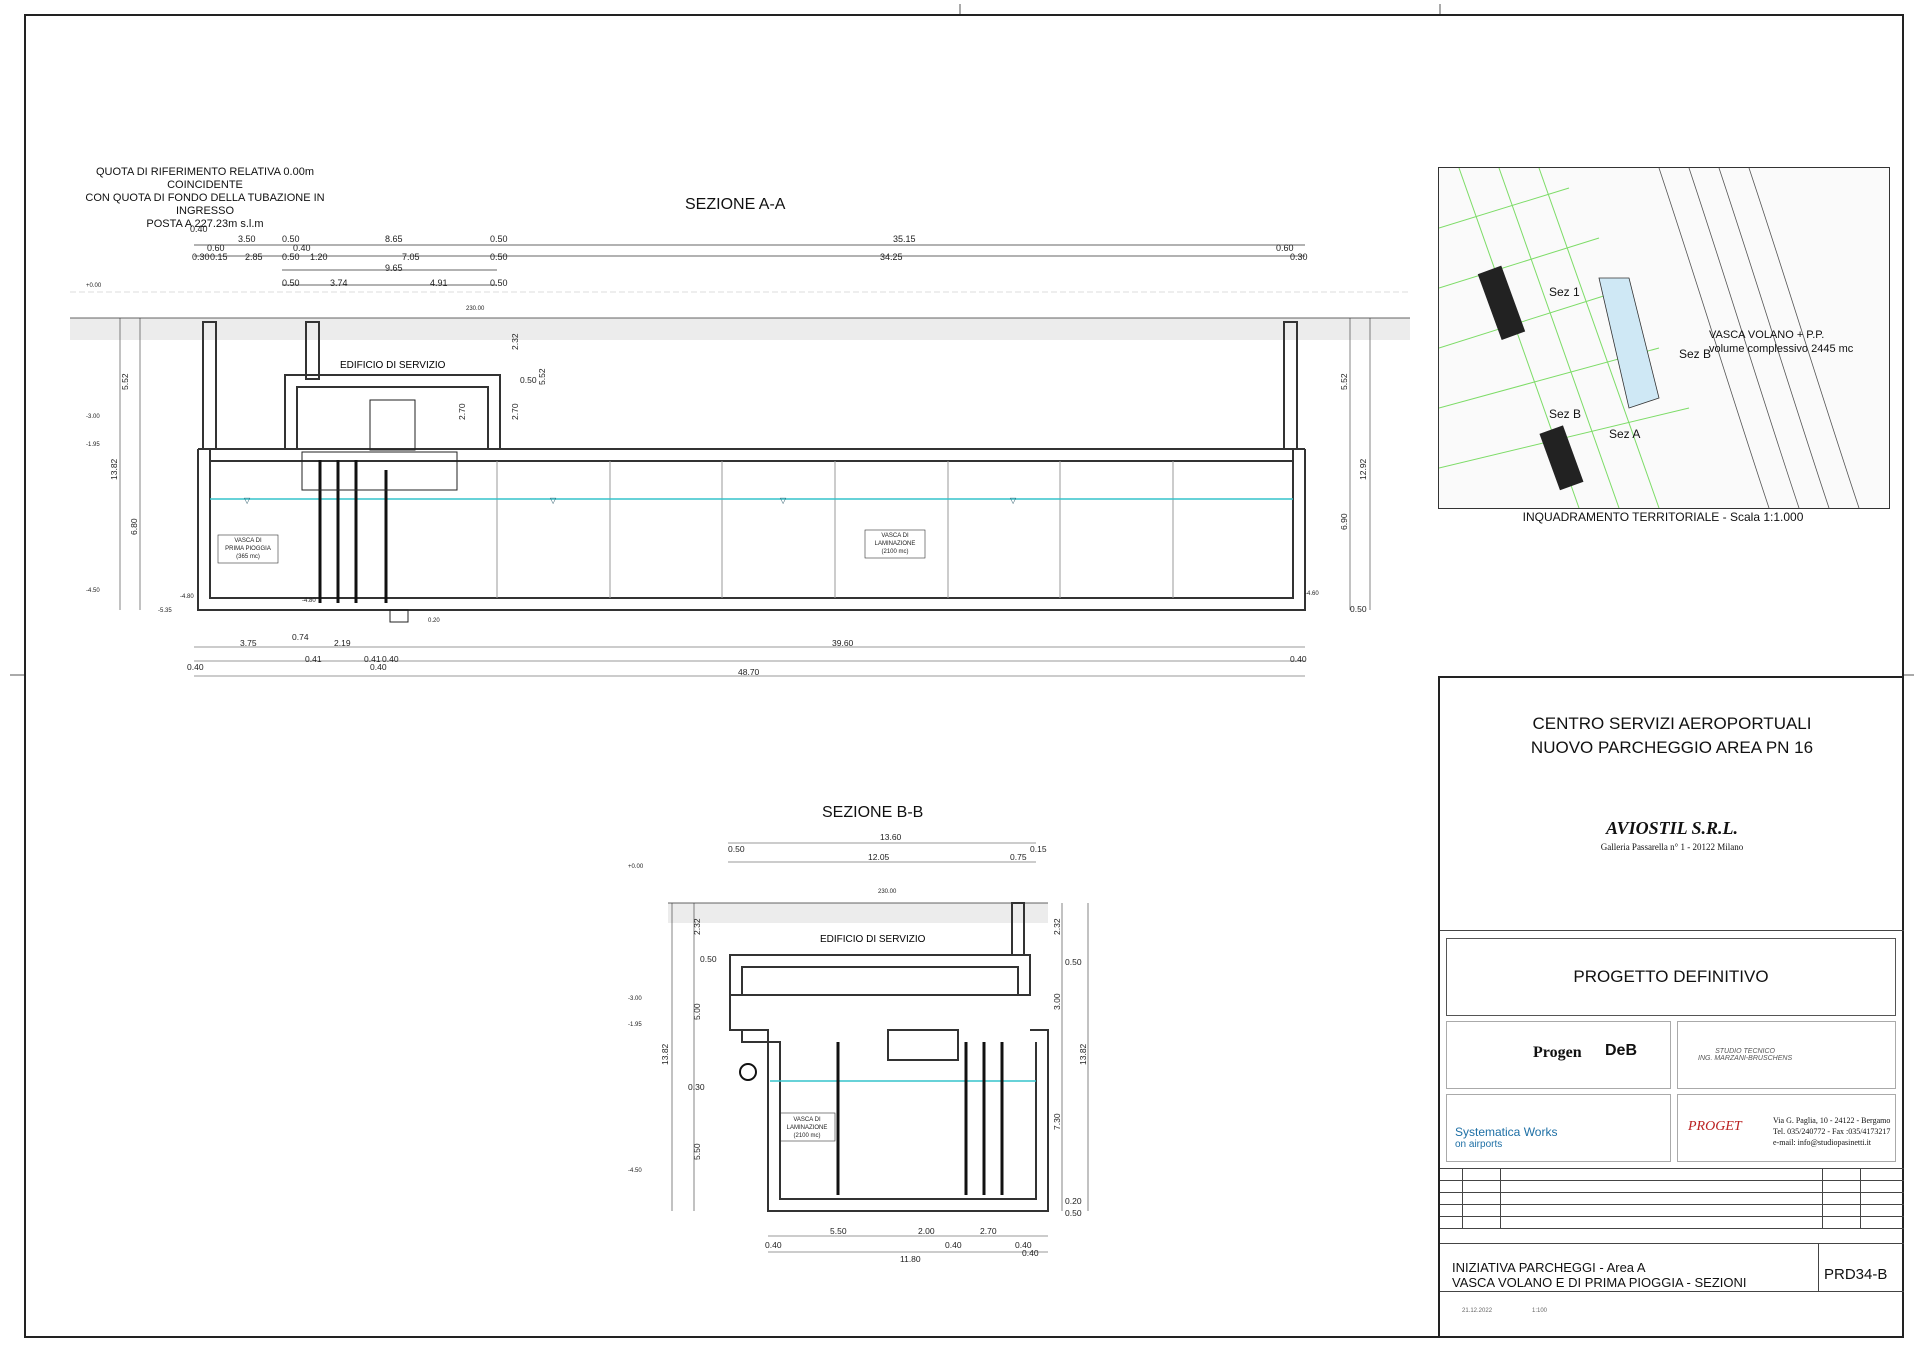  What do you see at coordinates (1018, 857) in the screenshot?
I see `svg-text: 0.75` at bounding box center [1018, 857].